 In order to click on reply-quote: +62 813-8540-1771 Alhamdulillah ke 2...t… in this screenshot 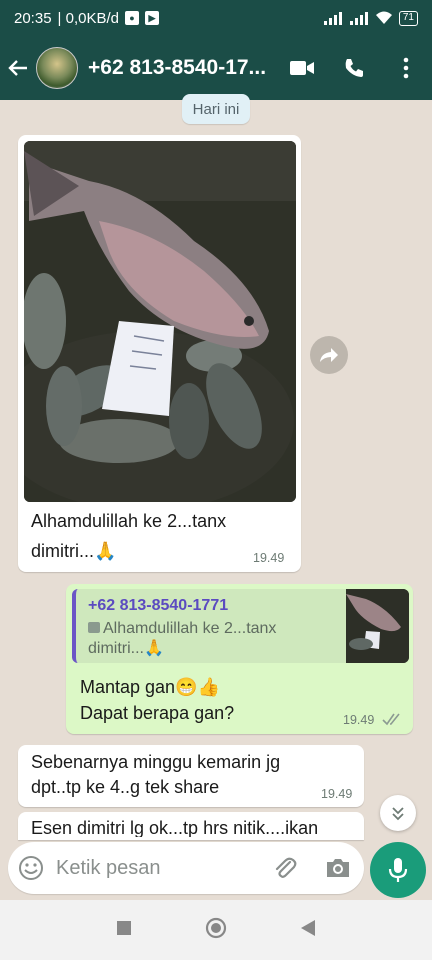, I will do `click(240, 626)`.